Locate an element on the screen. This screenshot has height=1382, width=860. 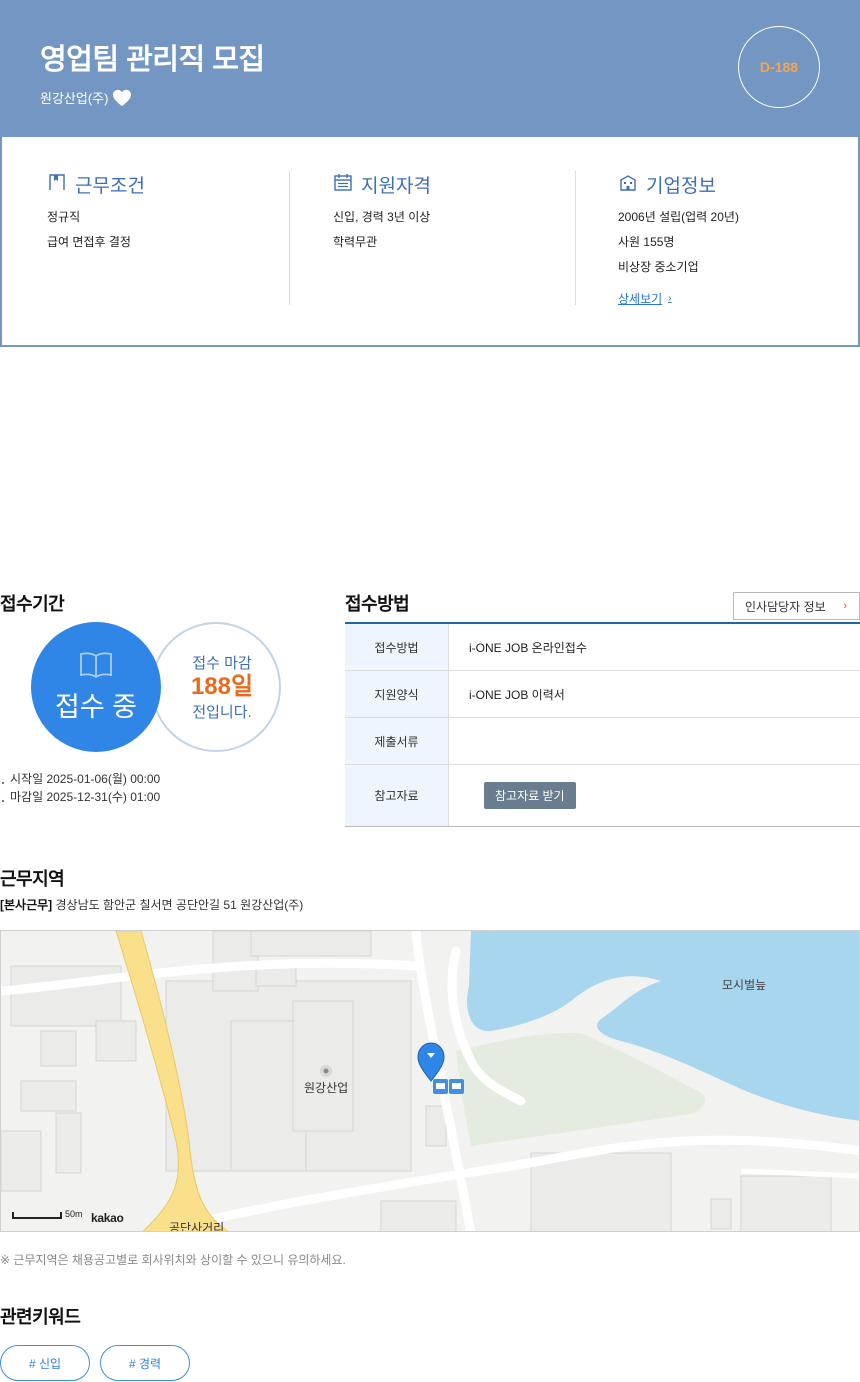
heart-icon is located at coordinates (122, 98).